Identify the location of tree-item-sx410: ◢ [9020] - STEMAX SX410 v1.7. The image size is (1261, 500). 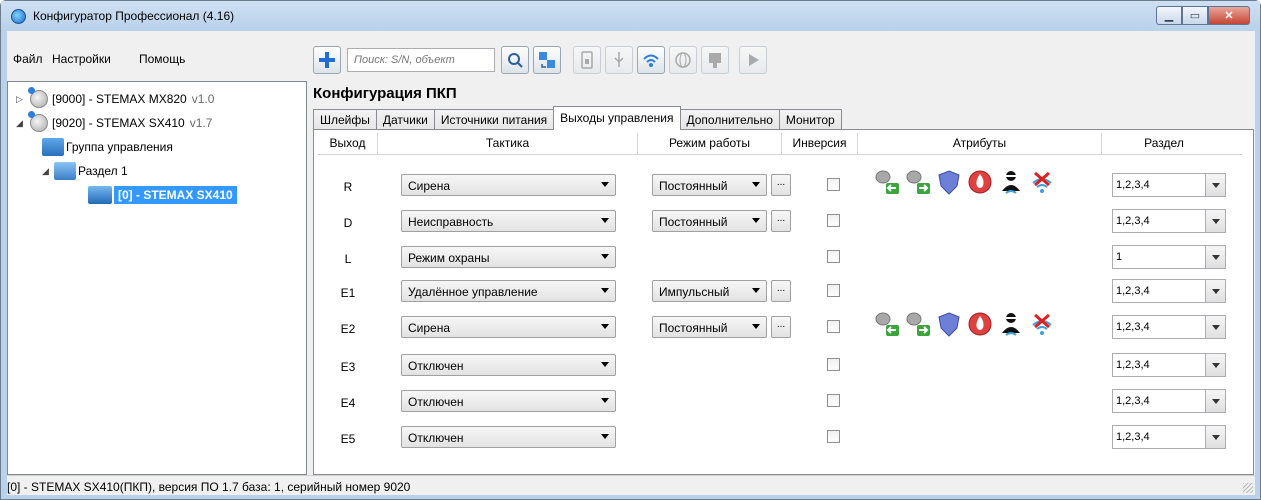
(114, 122).